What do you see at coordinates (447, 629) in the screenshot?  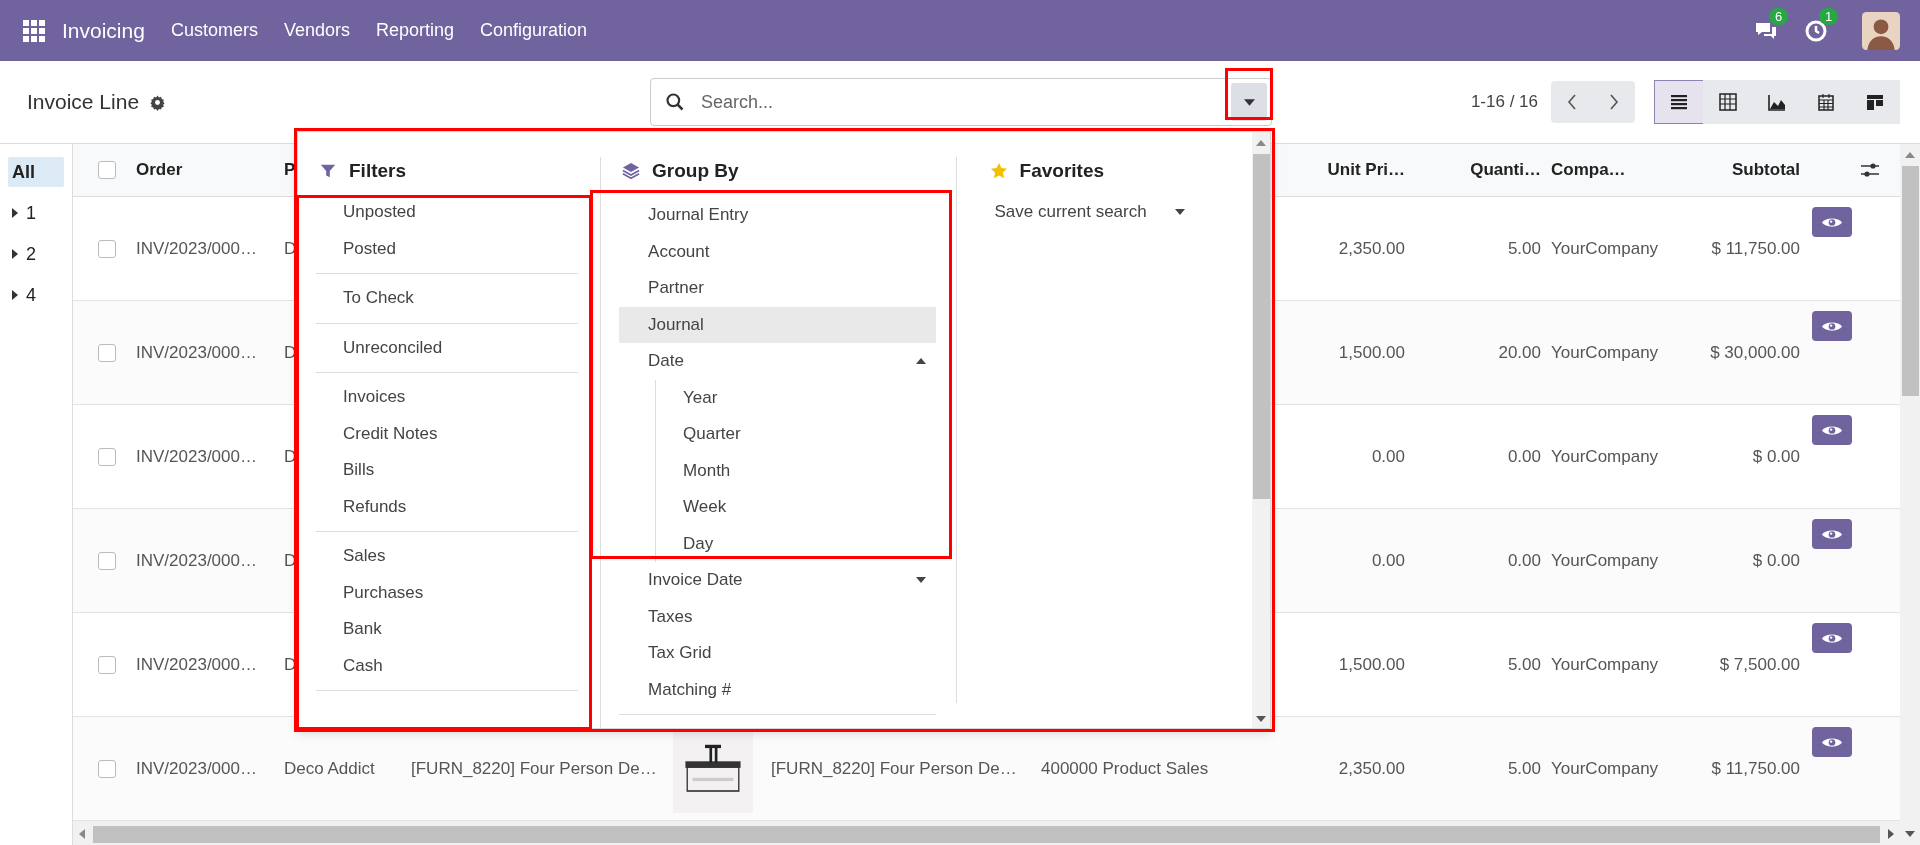 I see `filter-option: Bank` at bounding box center [447, 629].